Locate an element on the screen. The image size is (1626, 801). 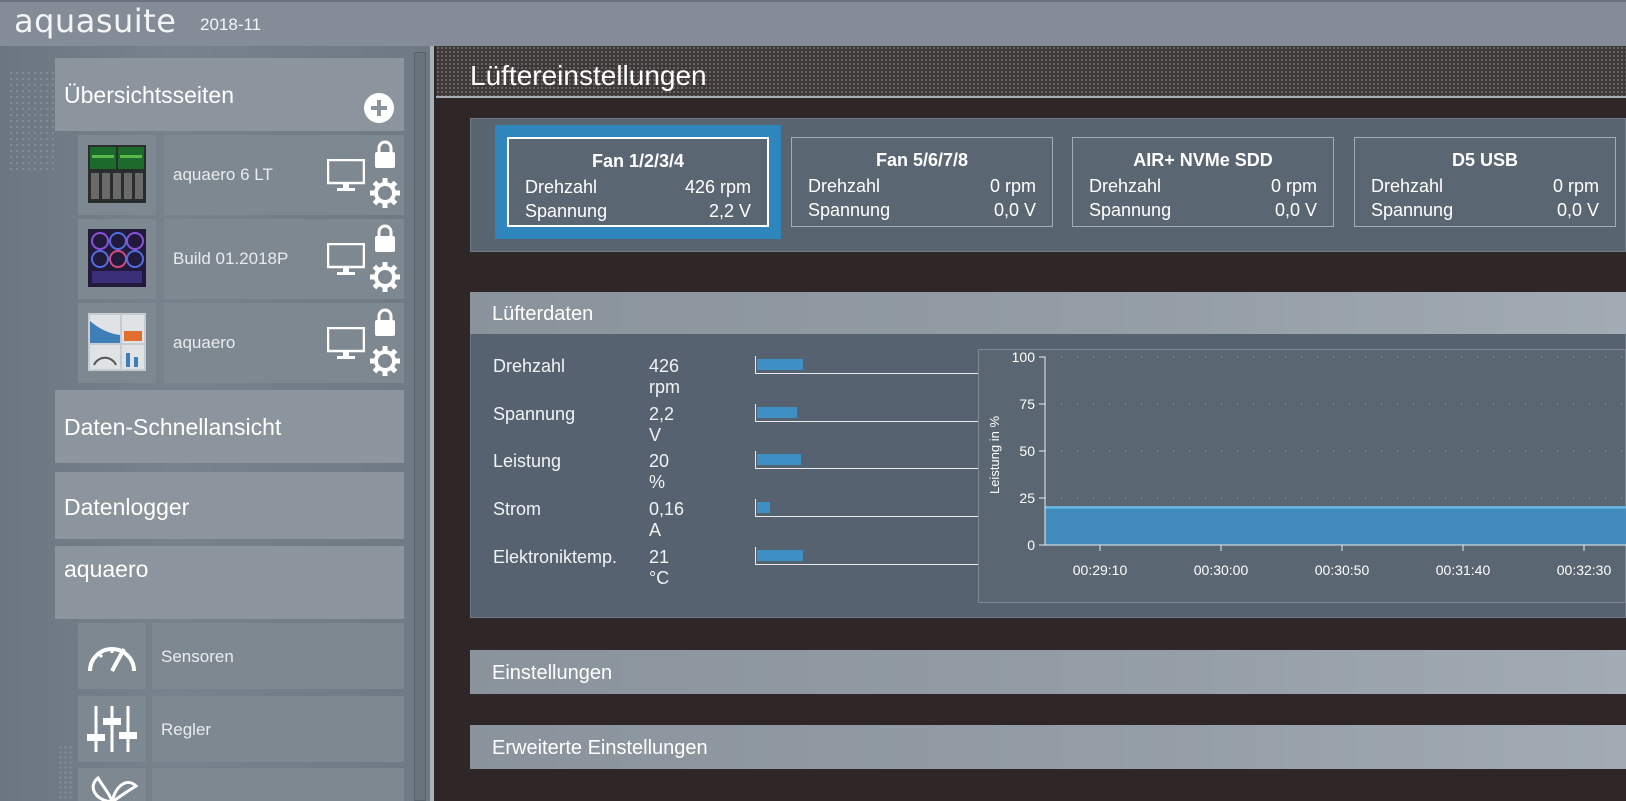
sidebar-data-logger: Datenlogger is located at coordinates (229, 505).